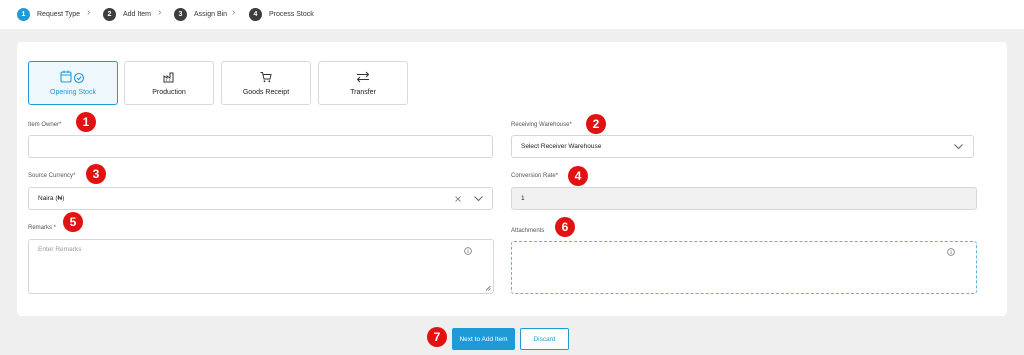 The height and width of the screenshot is (355, 1024). I want to click on type-tile-goods-receipt: Goods Receipt, so click(266, 83).